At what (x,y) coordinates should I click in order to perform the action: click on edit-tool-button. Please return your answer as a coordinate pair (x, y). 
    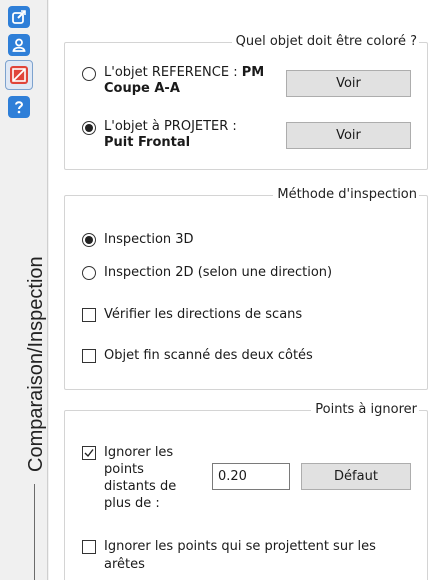
    Looking at the image, I should click on (19, 17).